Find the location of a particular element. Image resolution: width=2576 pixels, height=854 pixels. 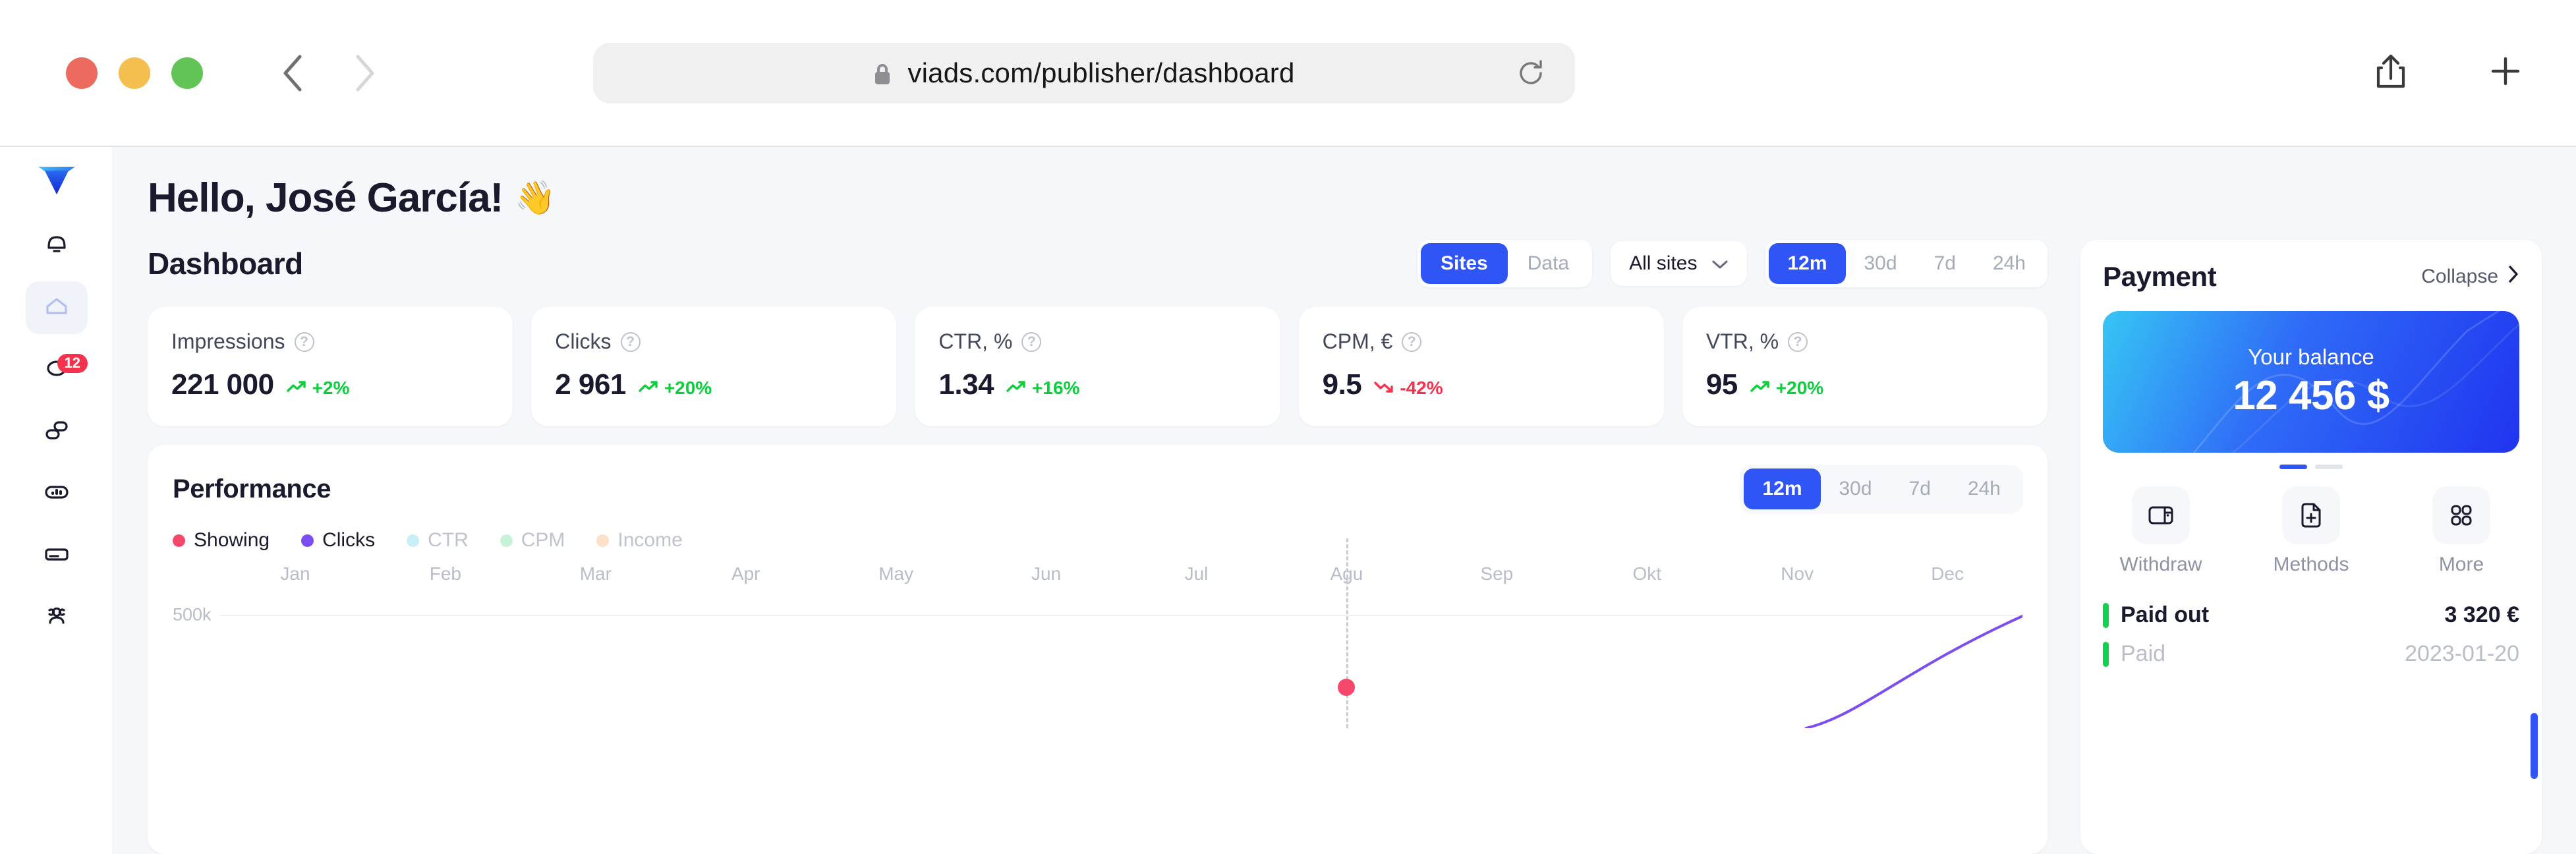

legend-label: Clicks is located at coordinates (349, 540).